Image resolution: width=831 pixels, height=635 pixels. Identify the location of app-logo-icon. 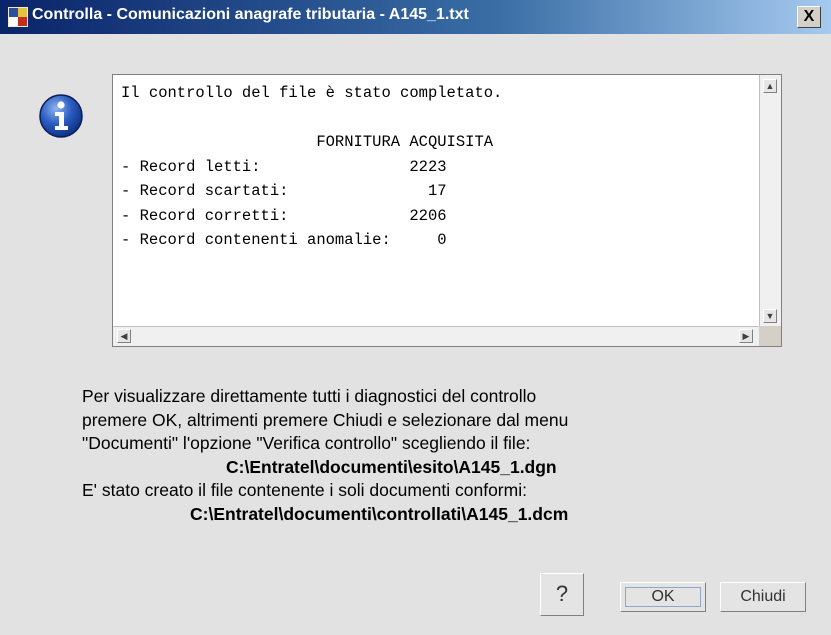
(18, 17).